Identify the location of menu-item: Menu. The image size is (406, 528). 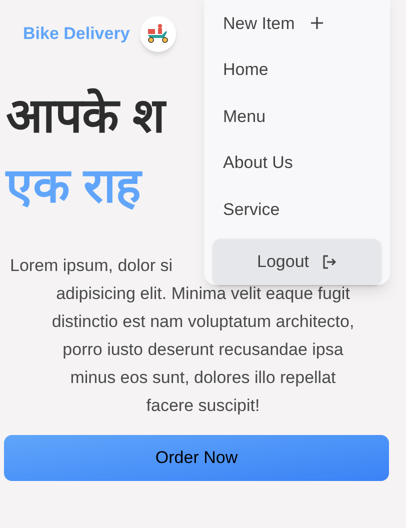
(306, 116).